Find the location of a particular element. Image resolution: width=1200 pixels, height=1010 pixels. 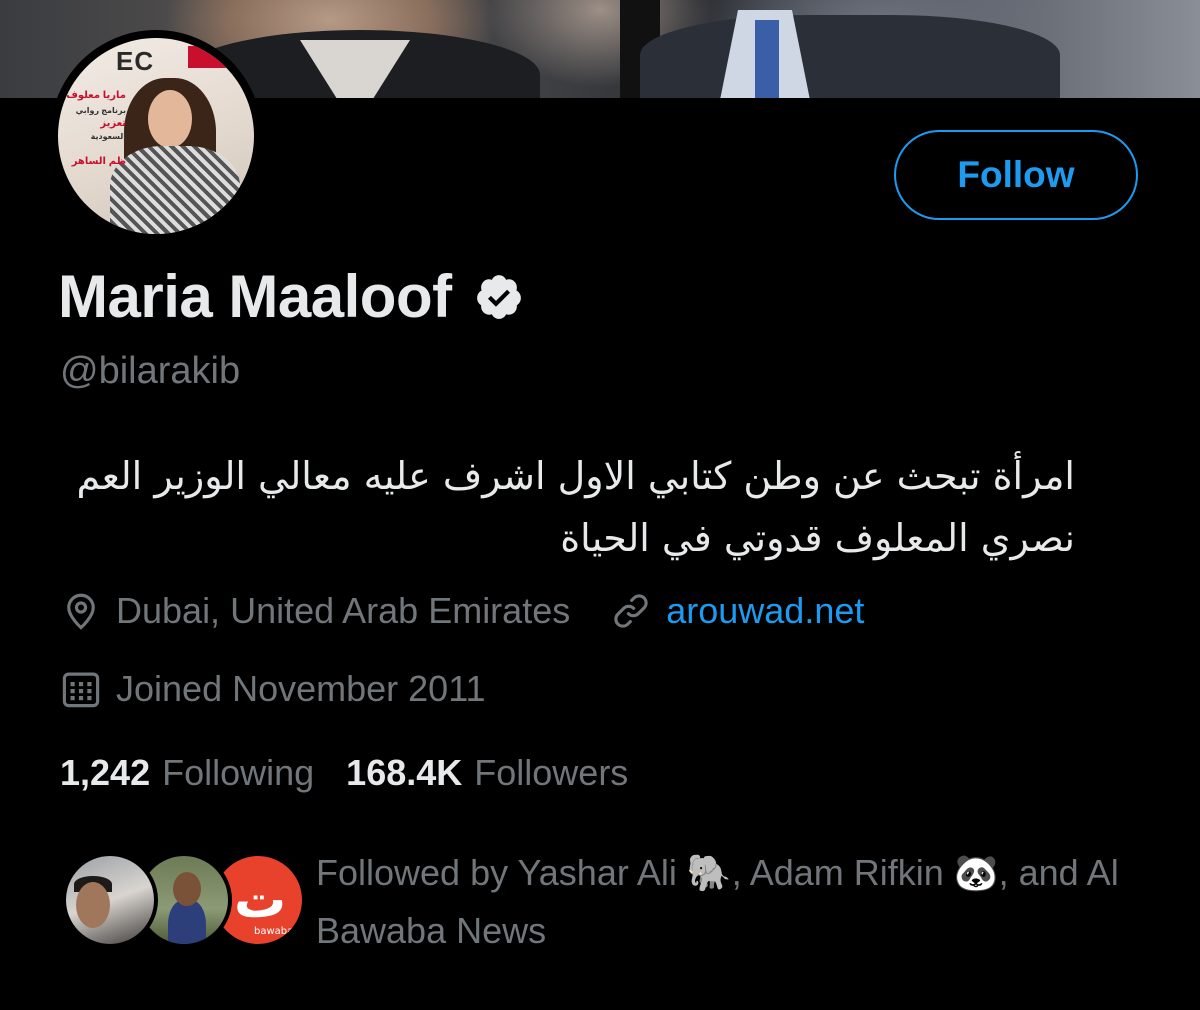

profile-joined-date: Joined November 2011 is located at coordinates (301, 688).